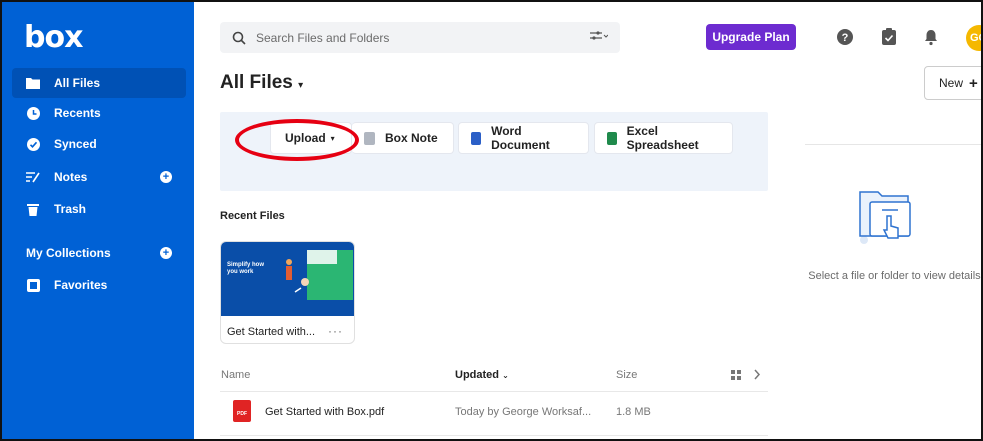 This screenshot has height=441, width=983. Describe the element at coordinates (420, 37) in the screenshot. I see `search-input: Search Files and Folders` at that location.